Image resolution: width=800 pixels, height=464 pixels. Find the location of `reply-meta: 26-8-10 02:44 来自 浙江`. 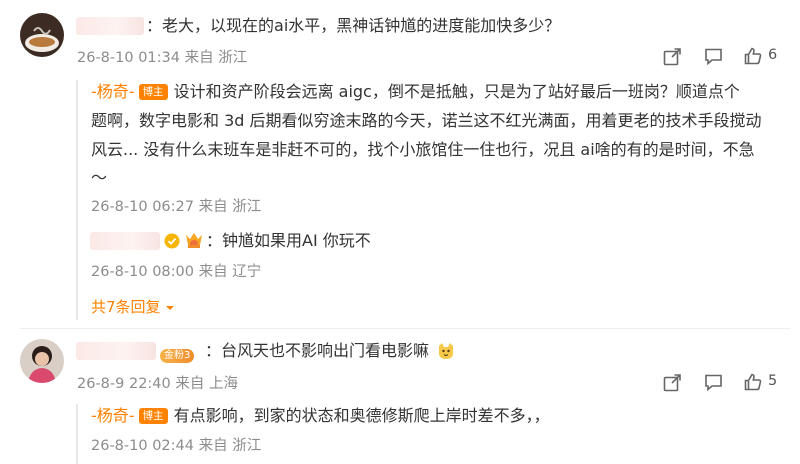

reply-meta: 26-8-10 02:44 来自 浙江 is located at coordinates (176, 446).